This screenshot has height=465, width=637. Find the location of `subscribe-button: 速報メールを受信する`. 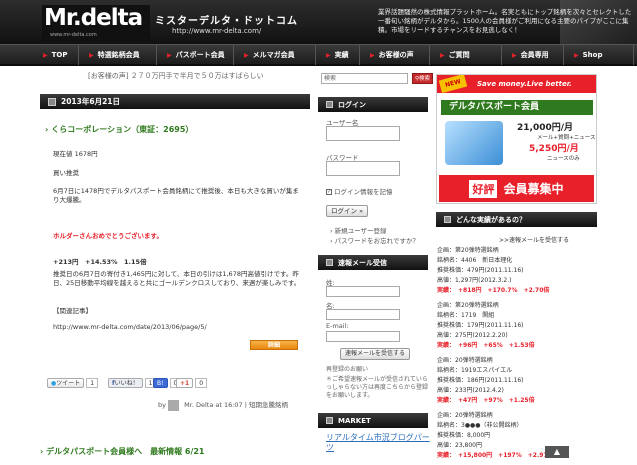

subscribe-button: 速報メールを受信する is located at coordinates (375, 354).